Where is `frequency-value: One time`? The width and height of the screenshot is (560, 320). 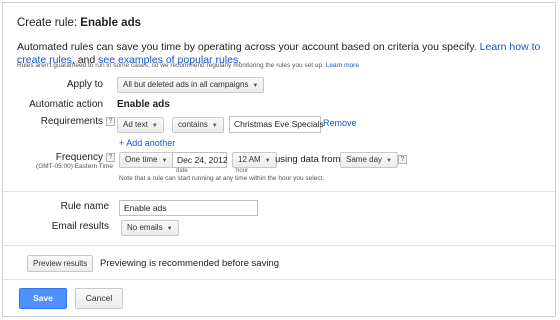 frequency-value: One time is located at coordinates (141, 159).